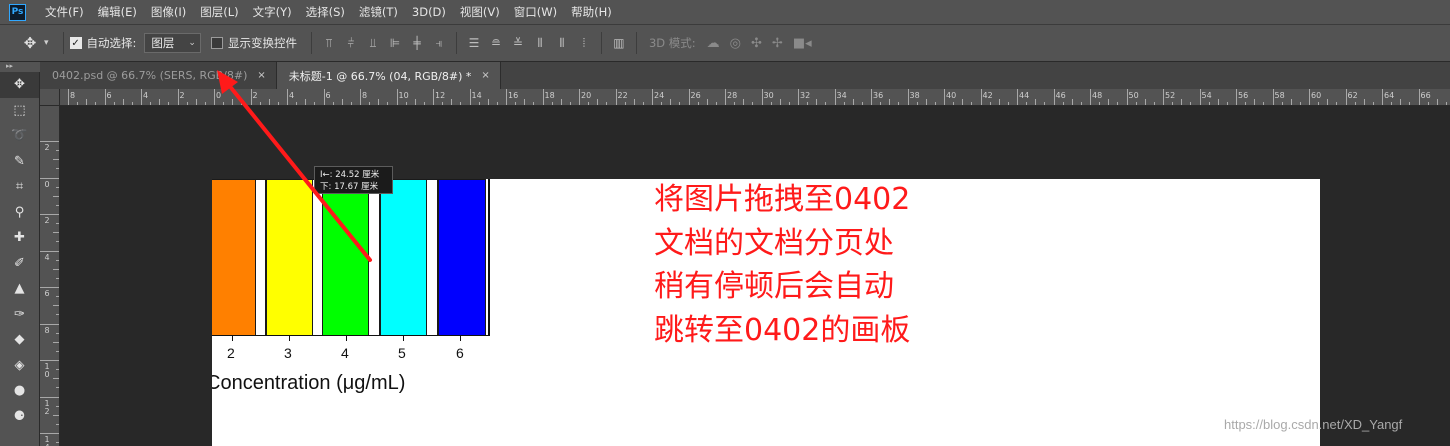 Image resolution: width=1450 pixels, height=446 pixels. What do you see at coordinates (216, 43) in the screenshot?
I see `show-transform-checkbox` at bounding box center [216, 43].